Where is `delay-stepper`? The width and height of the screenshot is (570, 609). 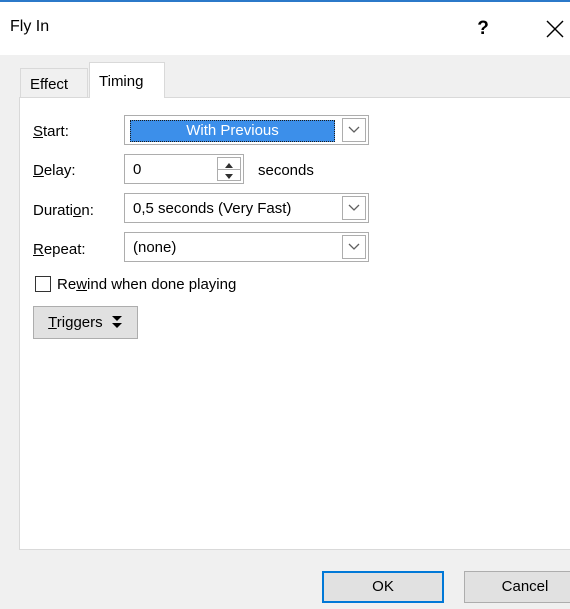
delay-stepper is located at coordinates (229, 169).